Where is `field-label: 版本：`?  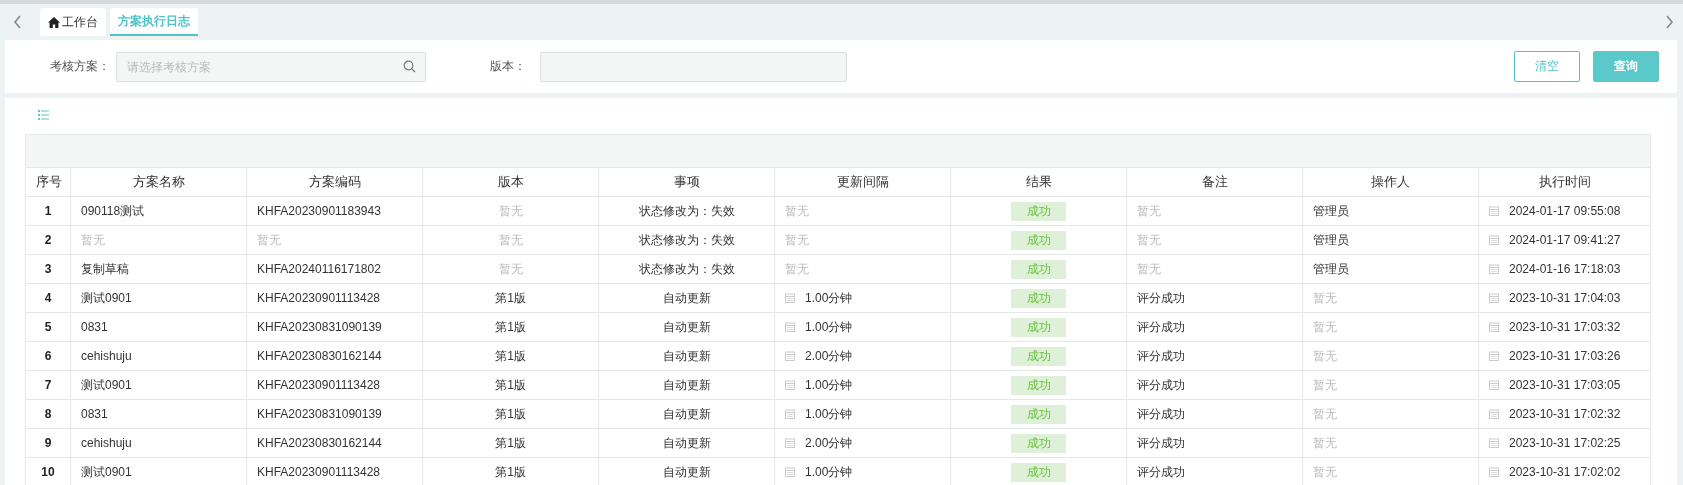 field-label: 版本： is located at coordinates (508, 66).